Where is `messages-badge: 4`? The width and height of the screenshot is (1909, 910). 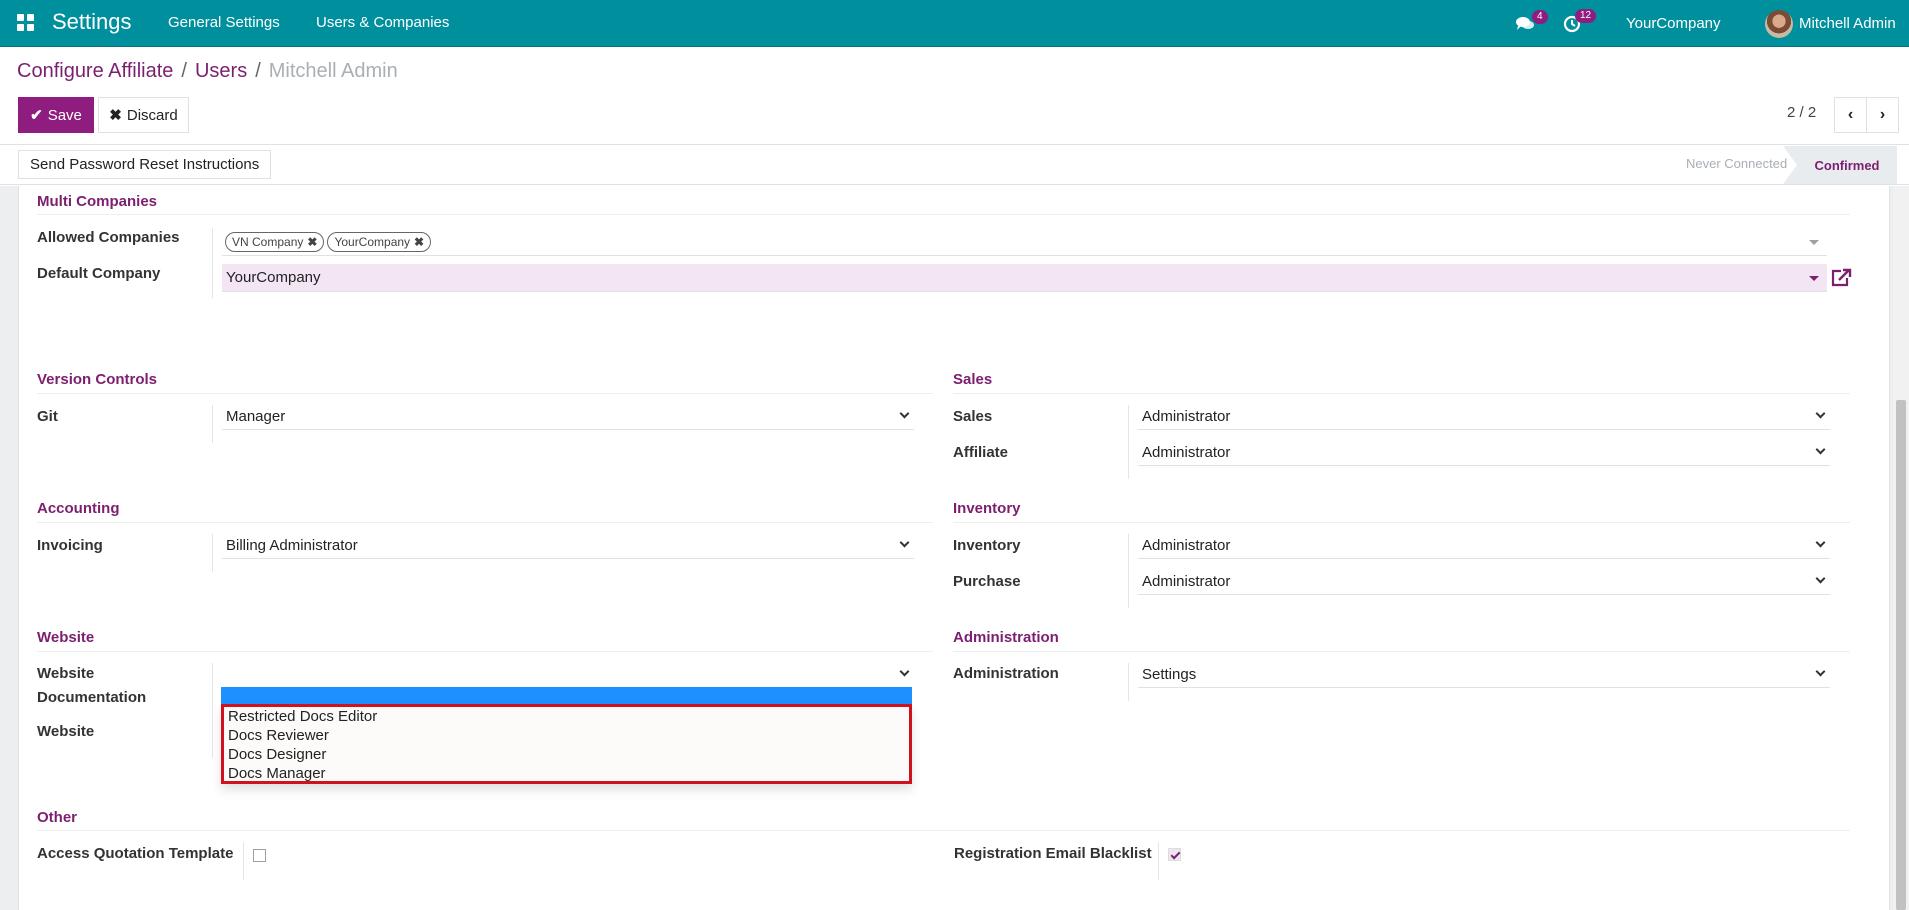 messages-badge: 4 is located at coordinates (1540, 17).